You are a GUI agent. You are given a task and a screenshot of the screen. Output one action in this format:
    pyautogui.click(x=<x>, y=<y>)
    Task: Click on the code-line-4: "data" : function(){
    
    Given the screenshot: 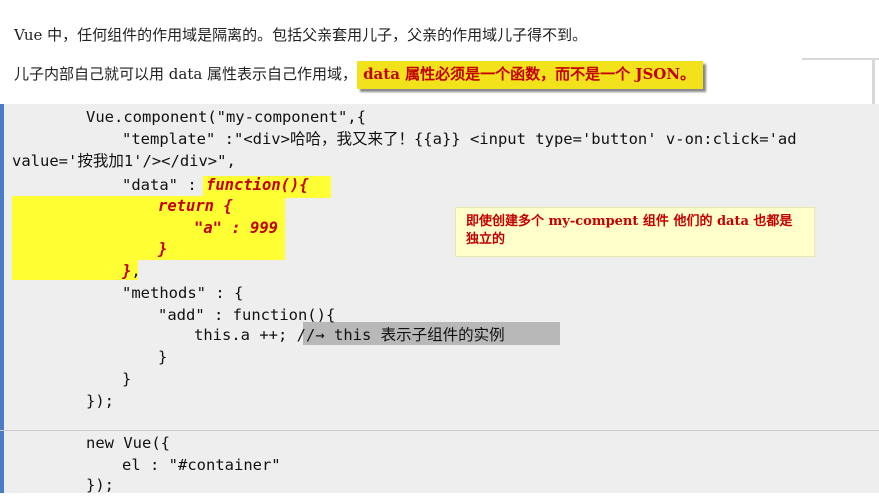 What is the action you would take?
    pyautogui.click(x=215, y=185)
    